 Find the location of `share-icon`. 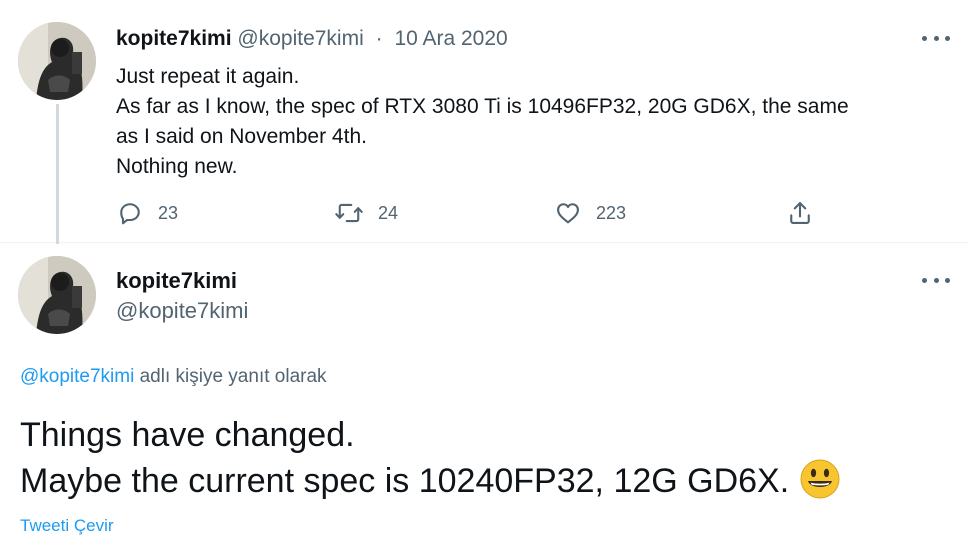

share-icon is located at coordinates (800, 213).